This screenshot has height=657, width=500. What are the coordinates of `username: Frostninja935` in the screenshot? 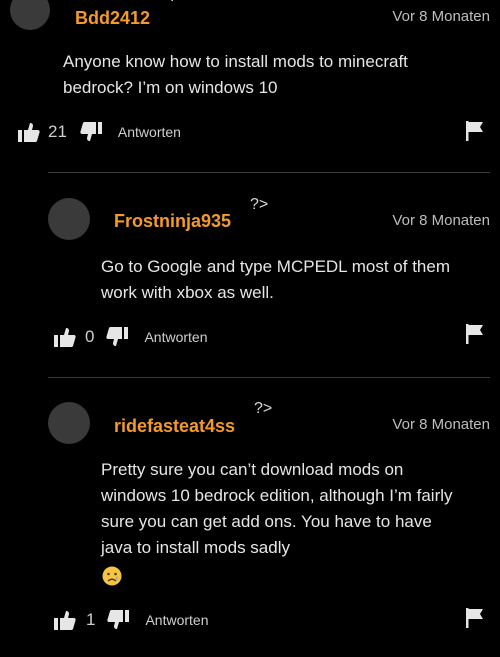 It's located at (172, 221).